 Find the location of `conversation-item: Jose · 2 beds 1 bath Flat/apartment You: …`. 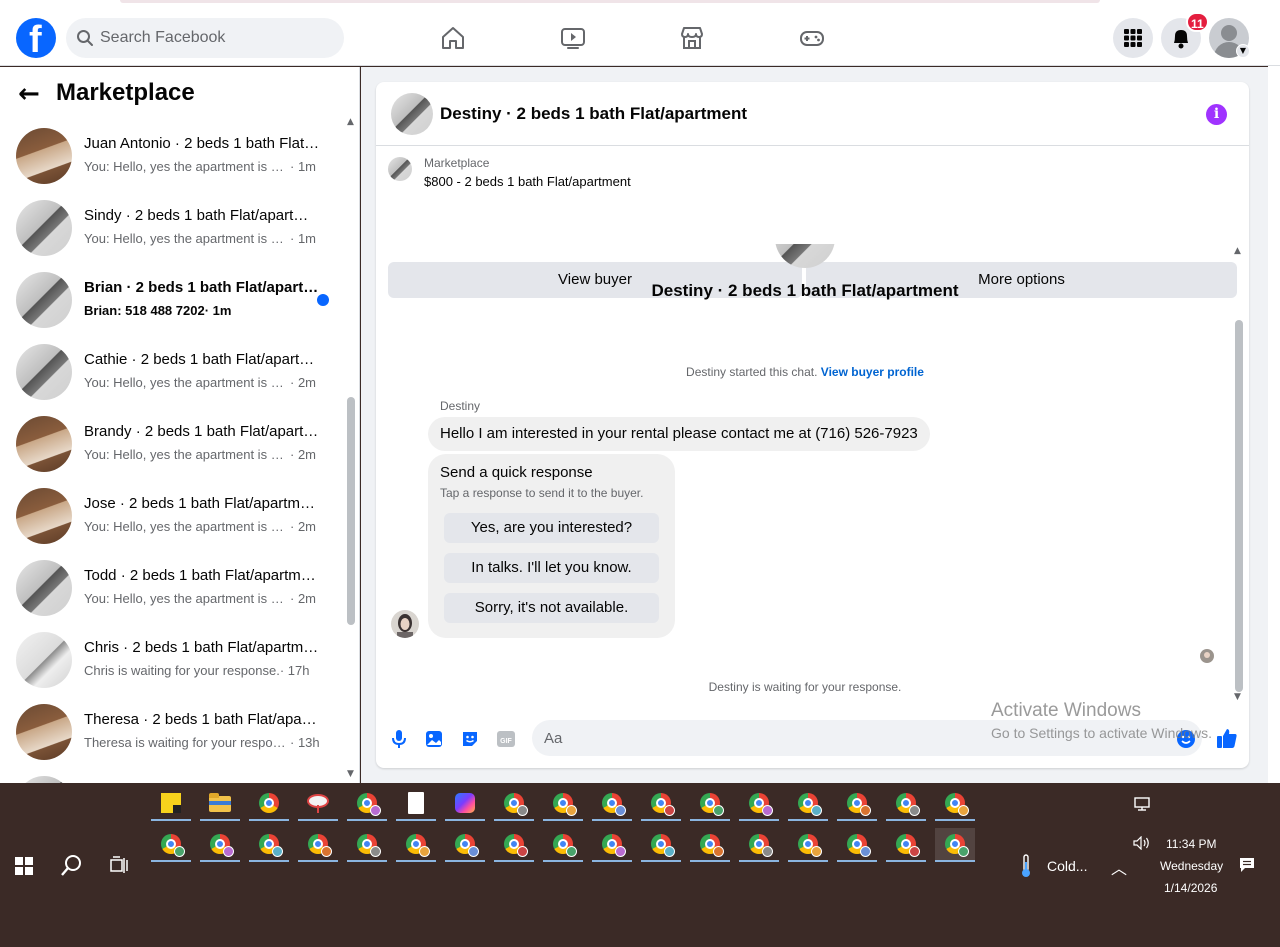

conversation-item: Jose · 2 beds 1 bath Flat/apartment You: … is located at coordinates (172, 524).